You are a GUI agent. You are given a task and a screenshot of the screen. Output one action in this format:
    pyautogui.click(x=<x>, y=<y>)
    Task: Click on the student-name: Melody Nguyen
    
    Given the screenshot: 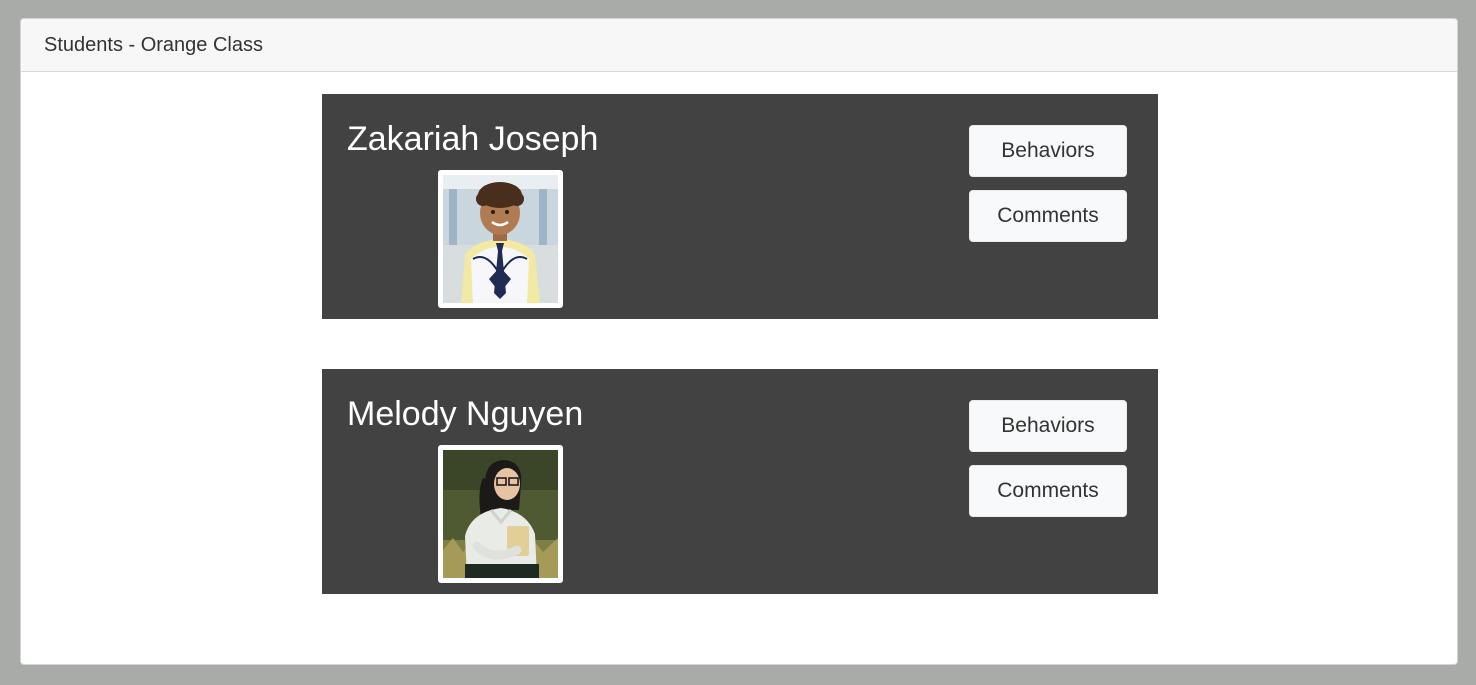 What is the action you would take?
    pyautogui.click(x=465, y=414)
    